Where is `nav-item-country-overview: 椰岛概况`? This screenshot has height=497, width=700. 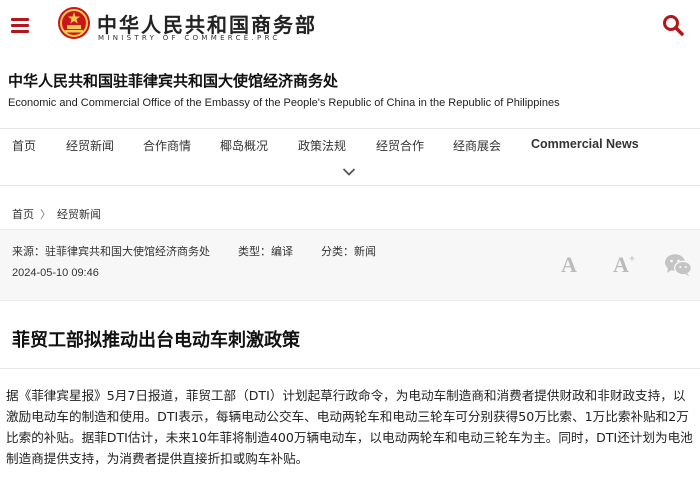 nav-item-country-overview: 椰岛概况 is located at coordinates (244, 145).